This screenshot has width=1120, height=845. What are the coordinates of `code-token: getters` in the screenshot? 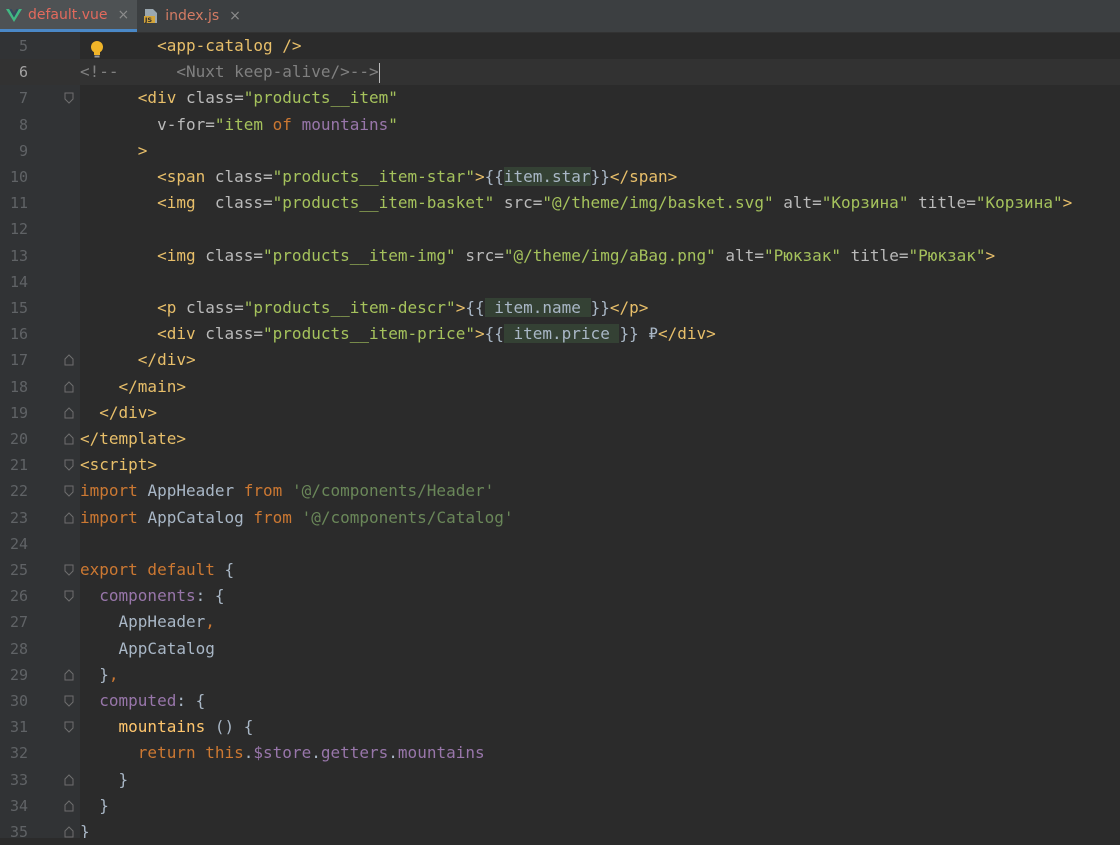 It's located at (354, 753).